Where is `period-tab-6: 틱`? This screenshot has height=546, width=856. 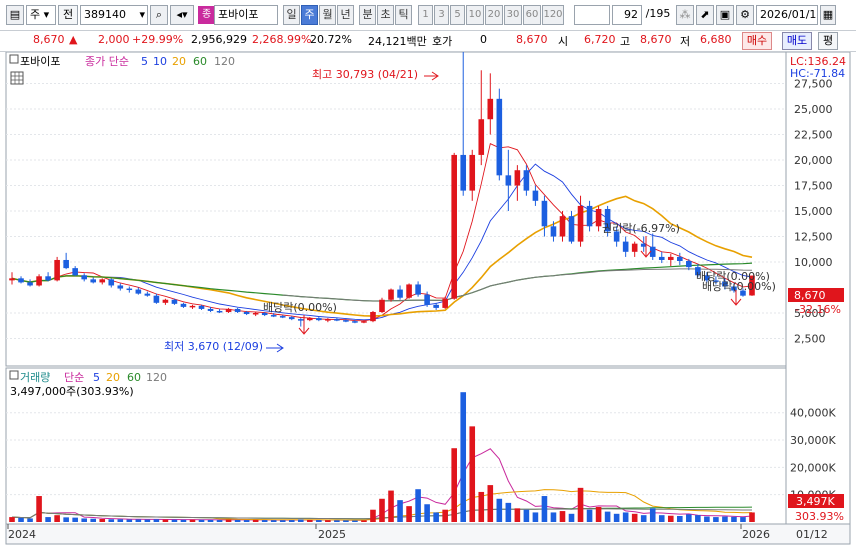 period-tab-6: 틱 is located at coordinates (403, 15).